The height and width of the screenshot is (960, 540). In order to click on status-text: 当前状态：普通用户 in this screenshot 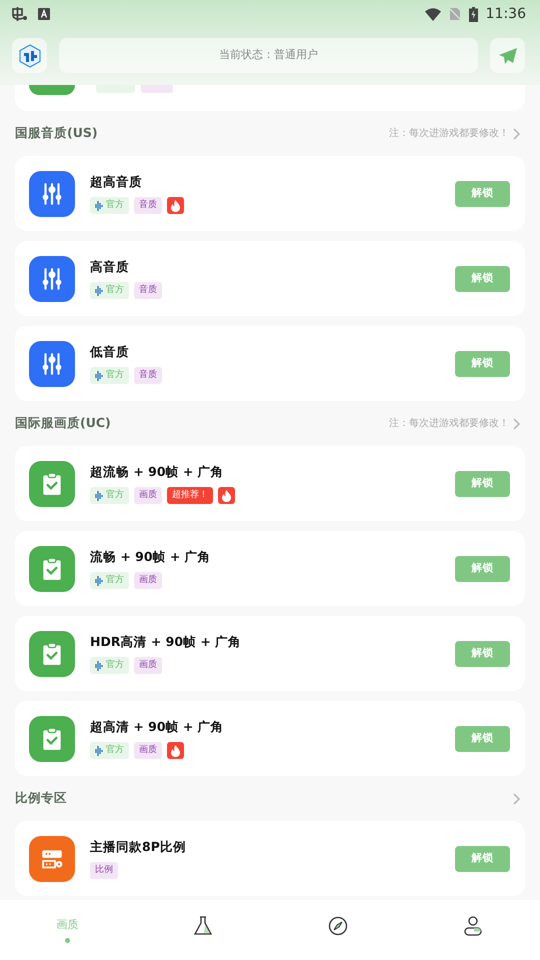, I will do `click(268, 55)`.